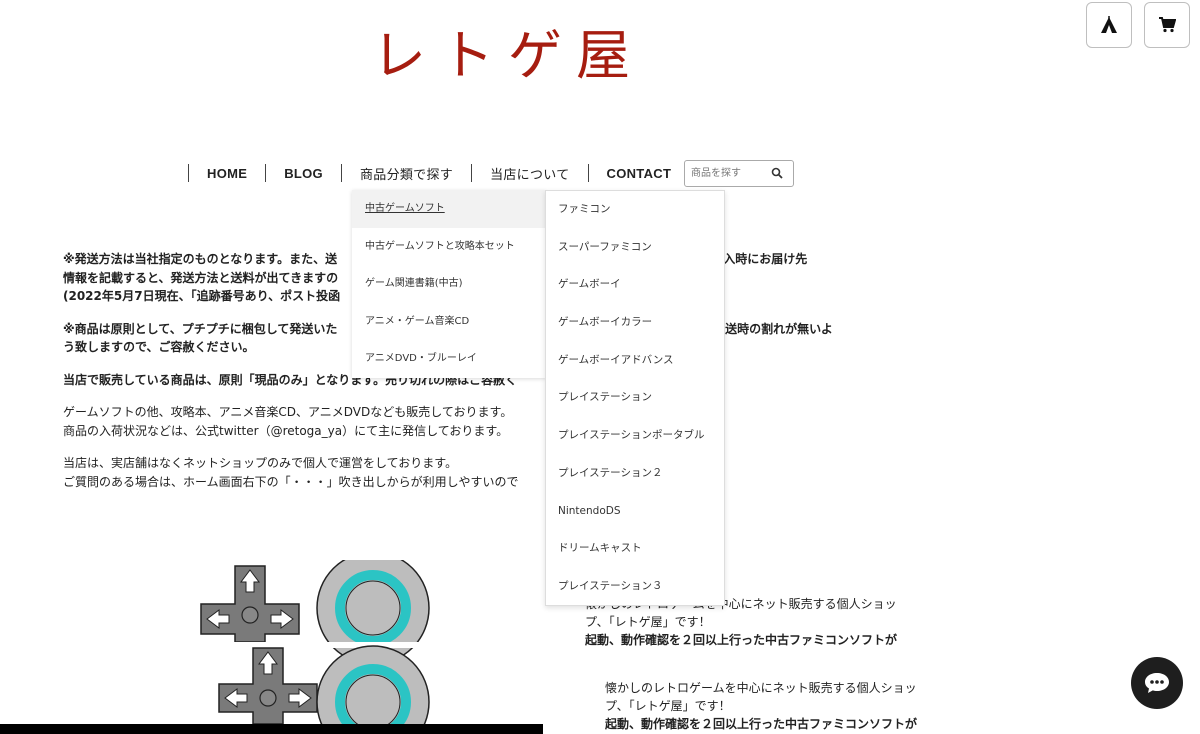 The width and height of the screenshot is (1200, 734). I want to click on text-line: ゲームソフトの他、攻略本、アニメ音楽CD、アニメDVDなども販売しております。, so click(288, 412).